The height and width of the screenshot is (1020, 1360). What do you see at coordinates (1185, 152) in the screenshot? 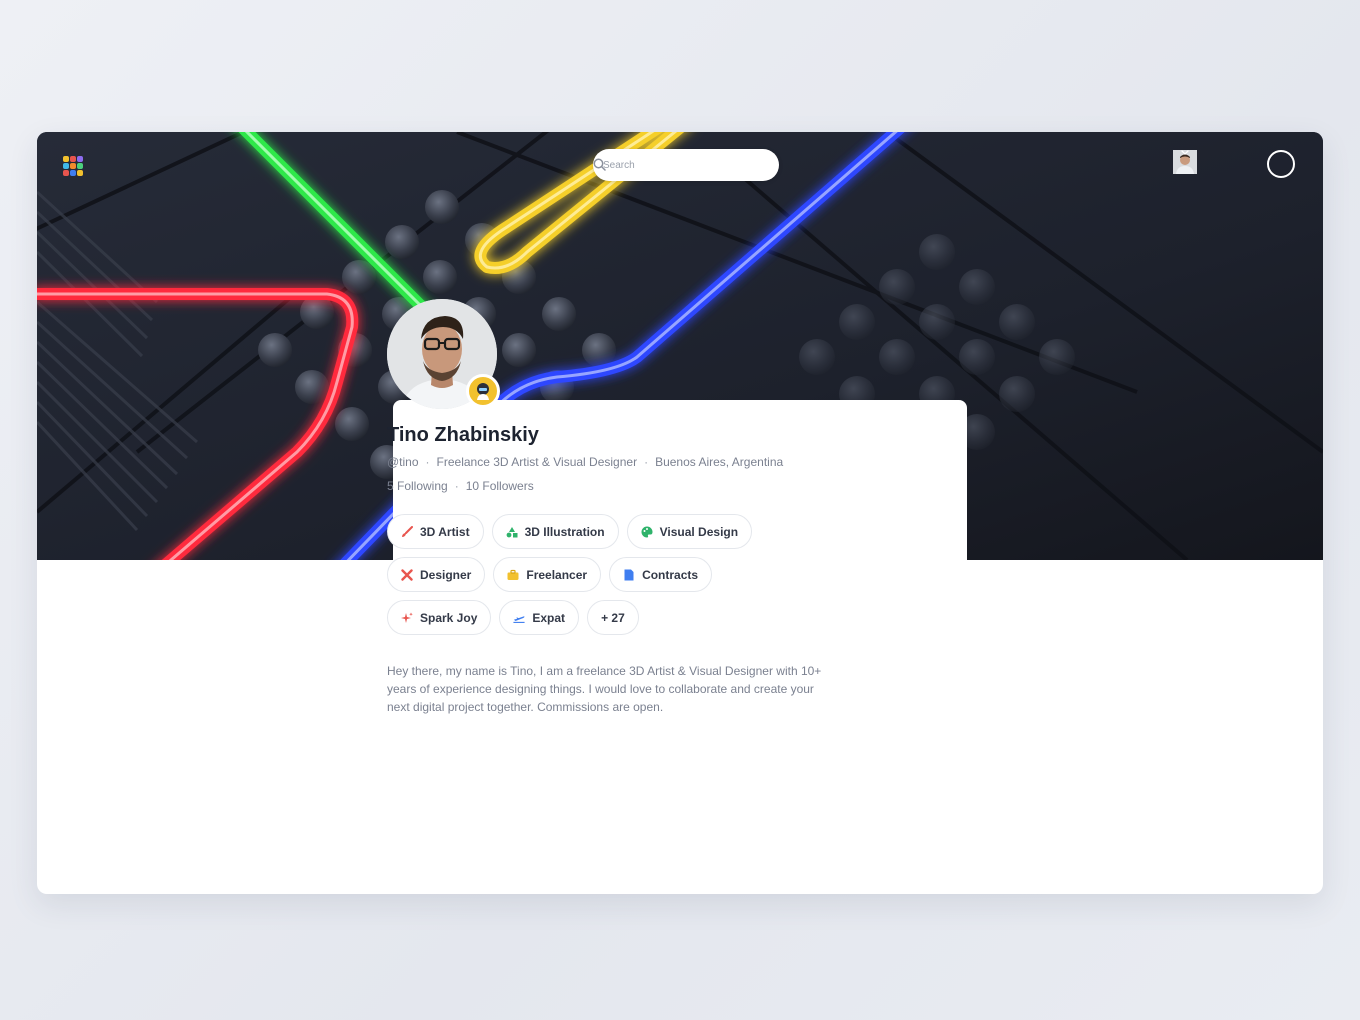
I see `chevron-down-icon` at bounding box center [1185, 152].